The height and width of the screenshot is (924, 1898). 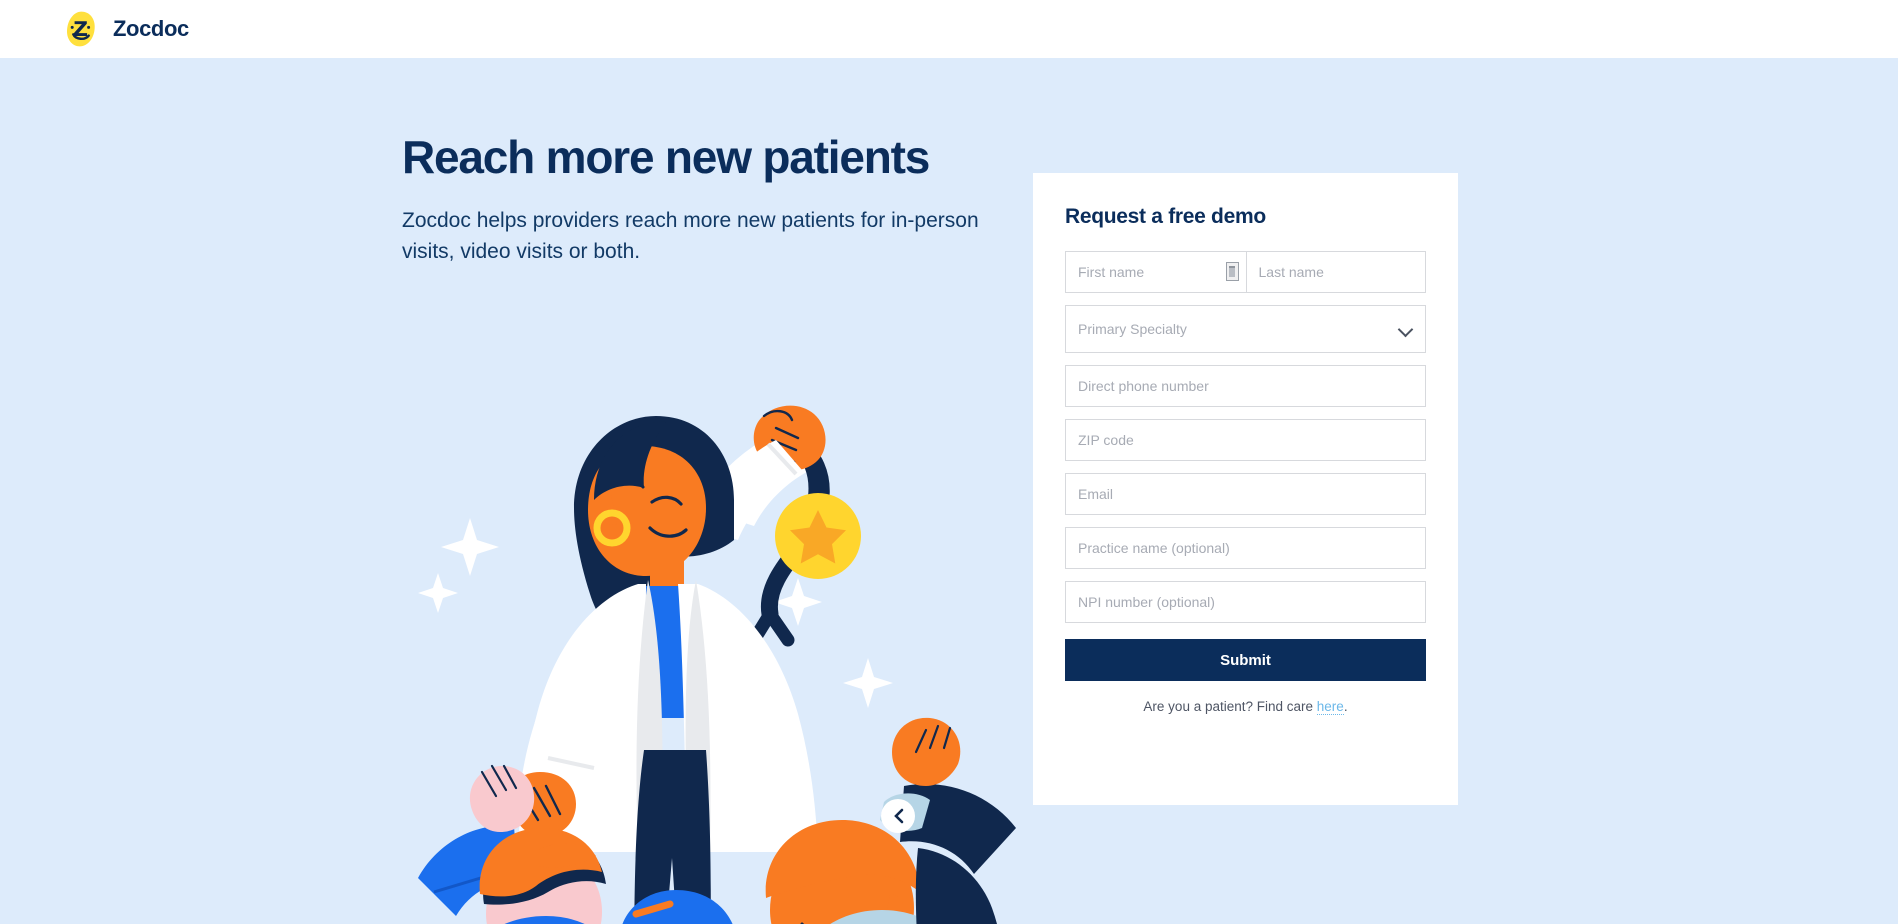 I want to click on primary-specialty-field-wrapper: Primary Specialty, so click(x=1245, y=329).